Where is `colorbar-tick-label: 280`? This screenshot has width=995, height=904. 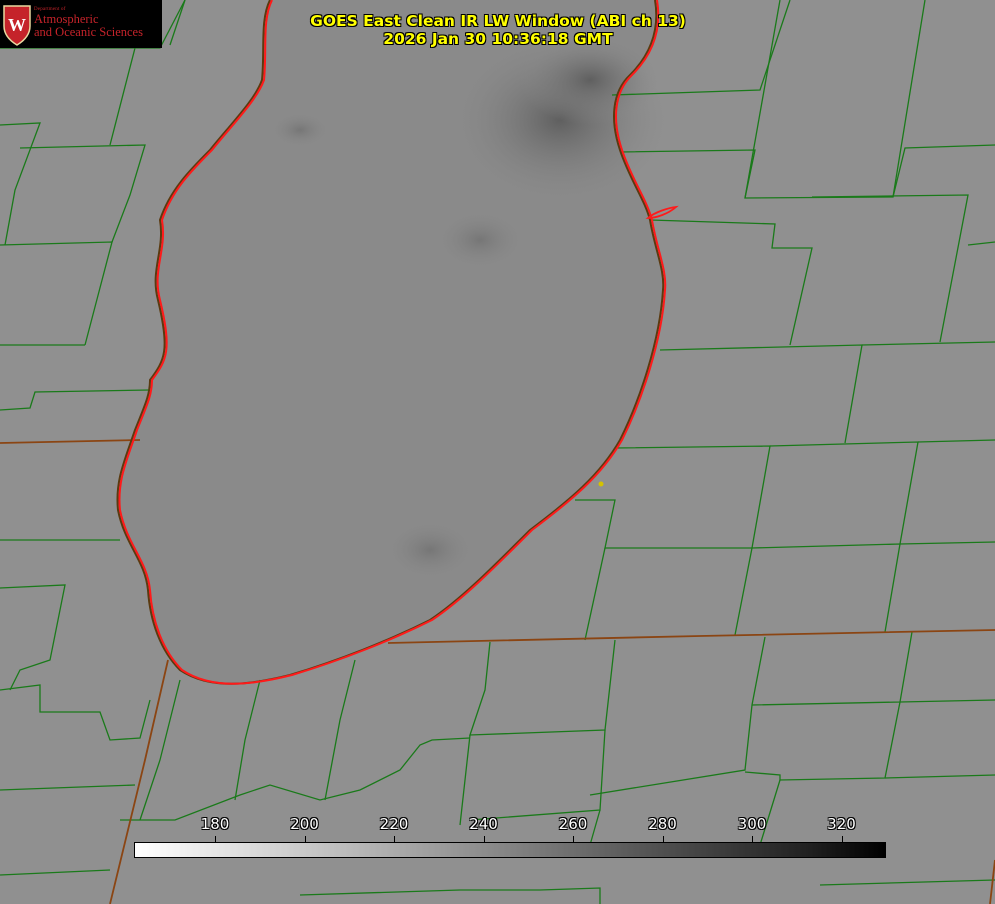
colorbar-tick-label: 280 is located at coordinates (662, 824).